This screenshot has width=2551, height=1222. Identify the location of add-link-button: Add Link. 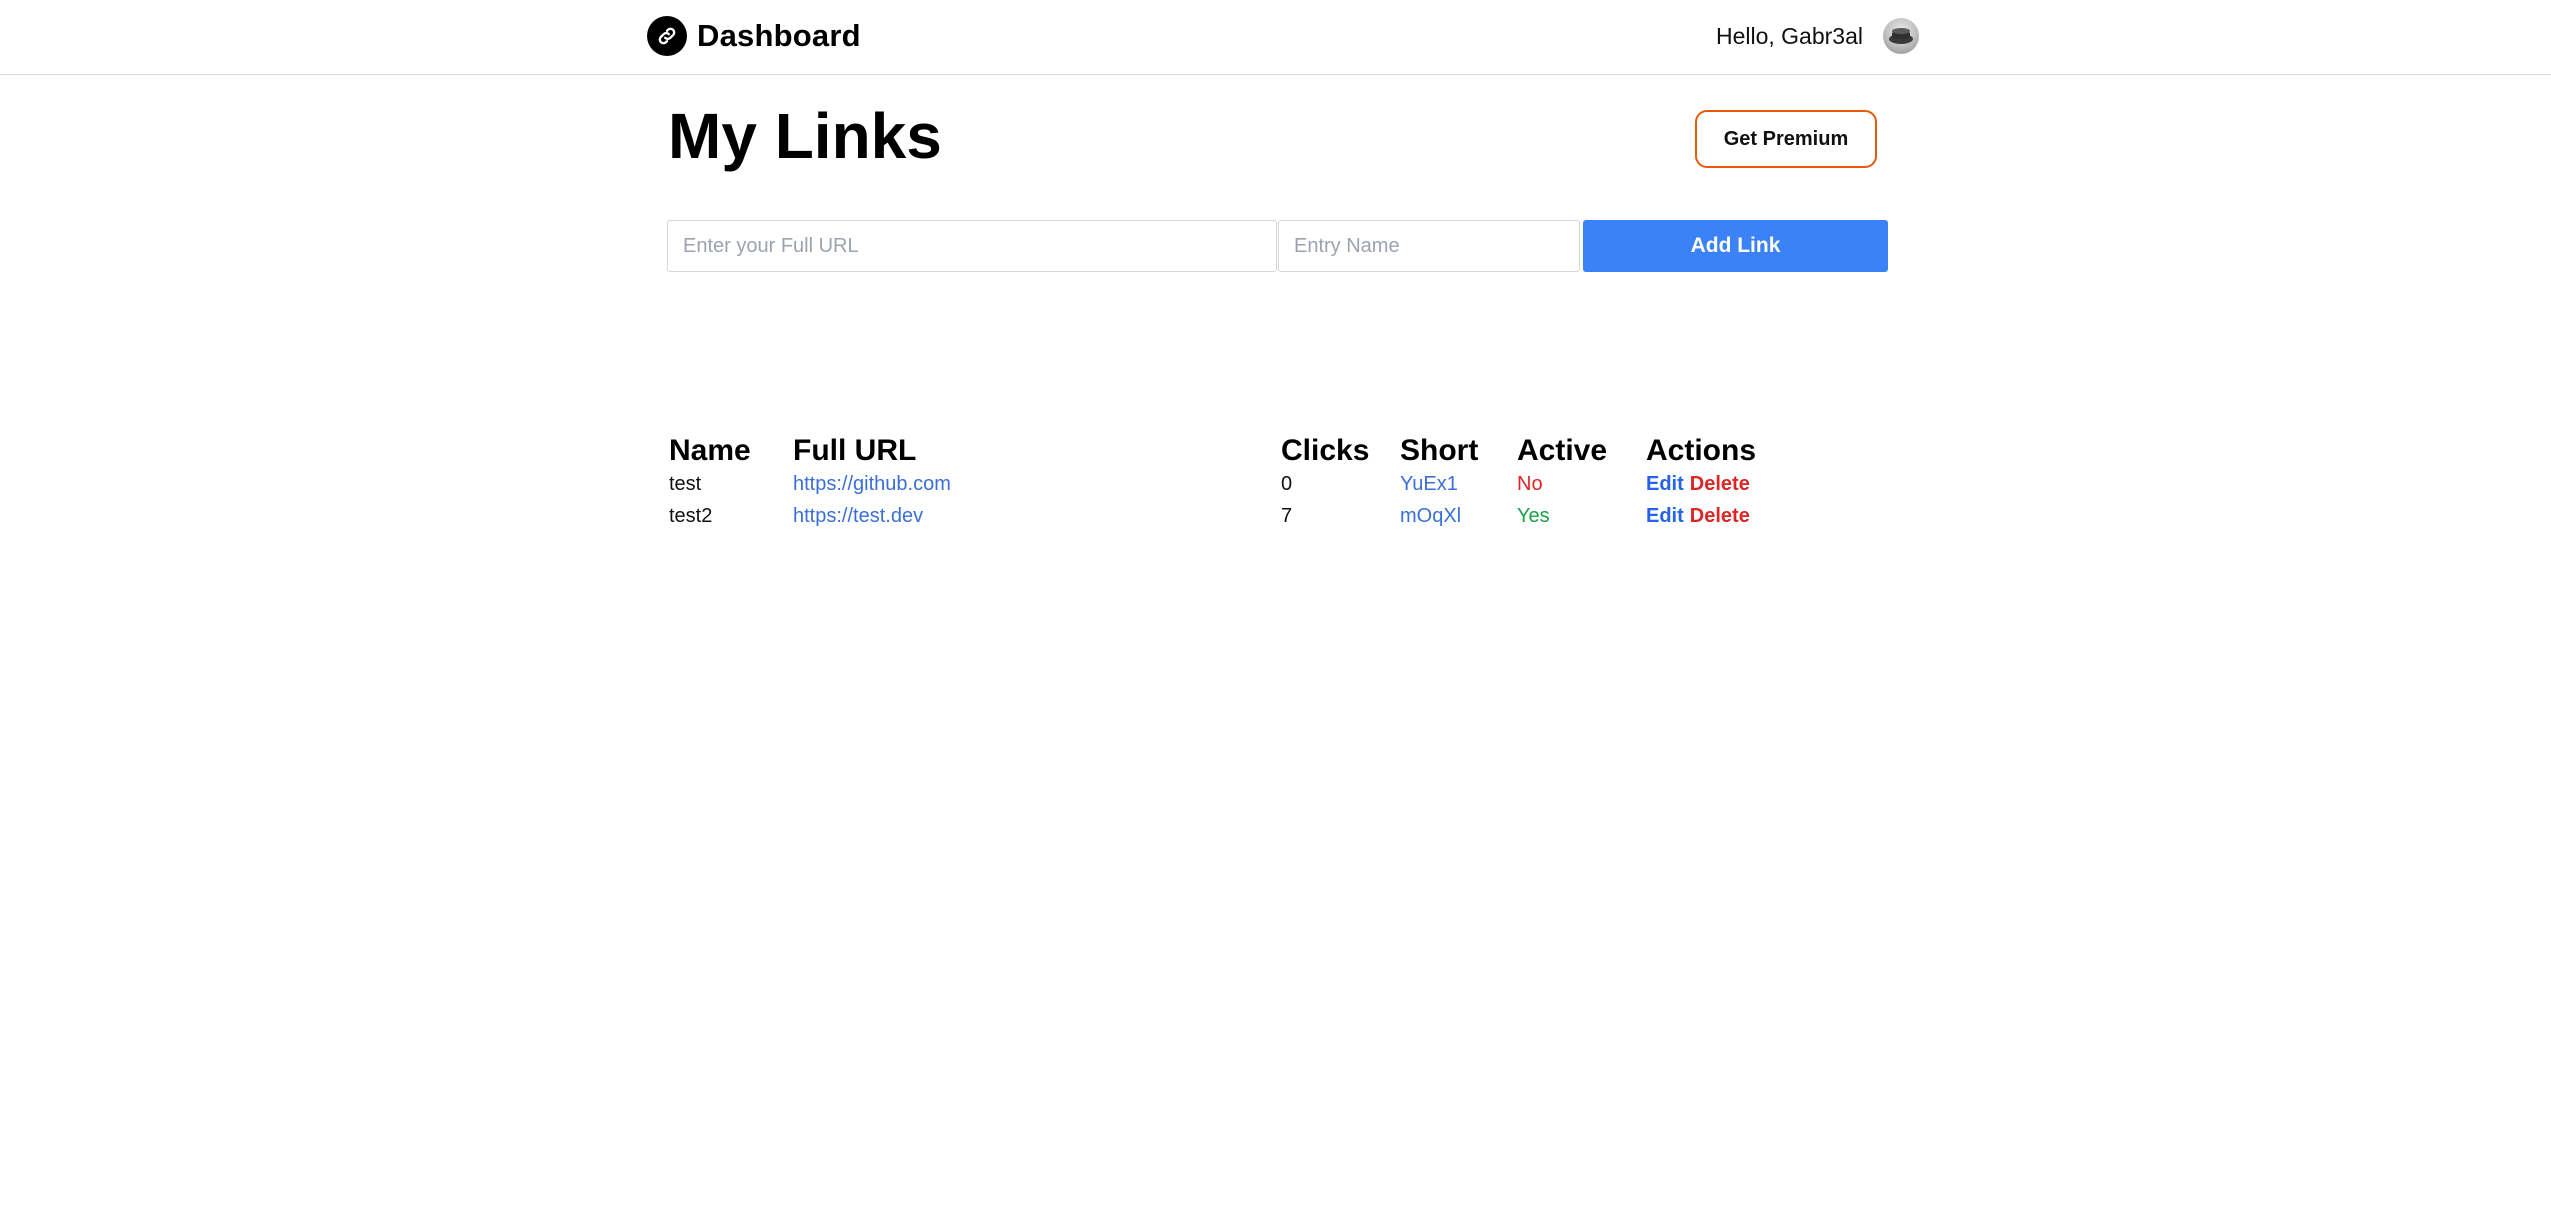
(1735, 246).